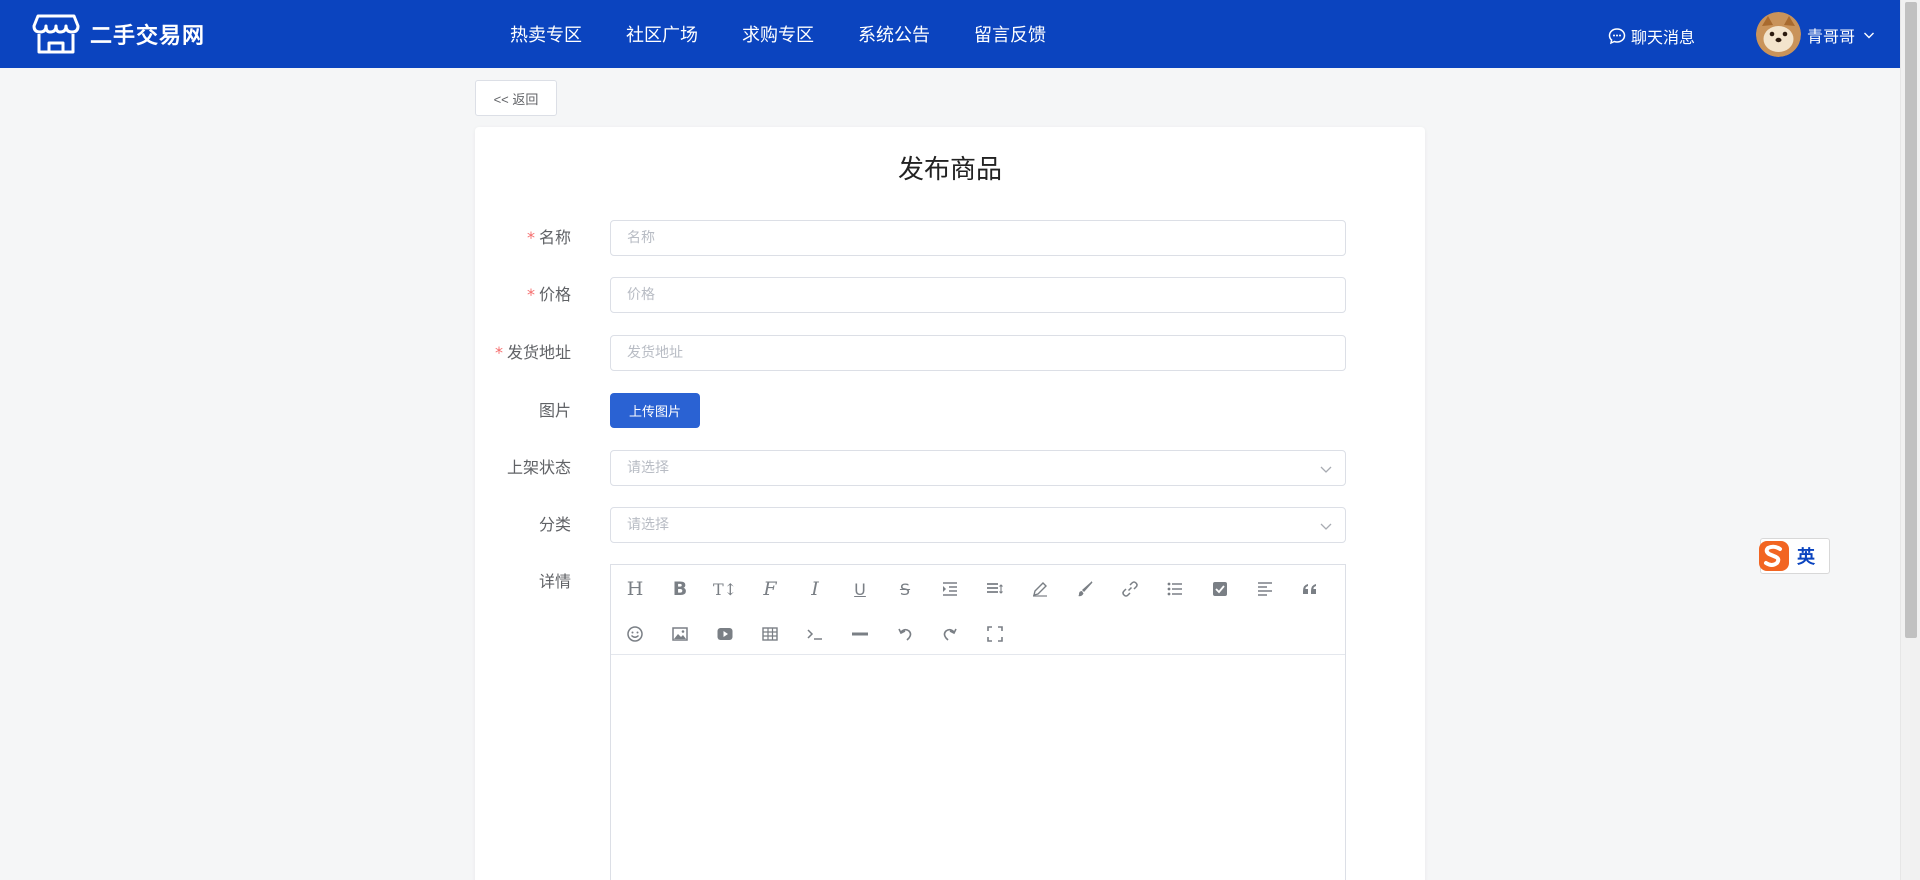 This screenshot has height=880, width=1920. Describe the element at coordinates (548, 294) in the screenshot. I see `price-label: * 价格` at that location.